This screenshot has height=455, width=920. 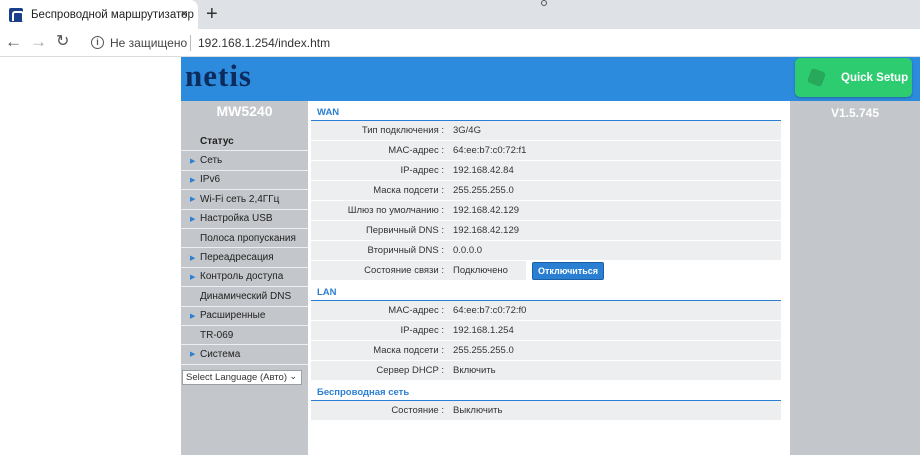 I want to click on browser-tab-bar: Беспроводной маршрутизатор × +, so click(x=460, y=14).